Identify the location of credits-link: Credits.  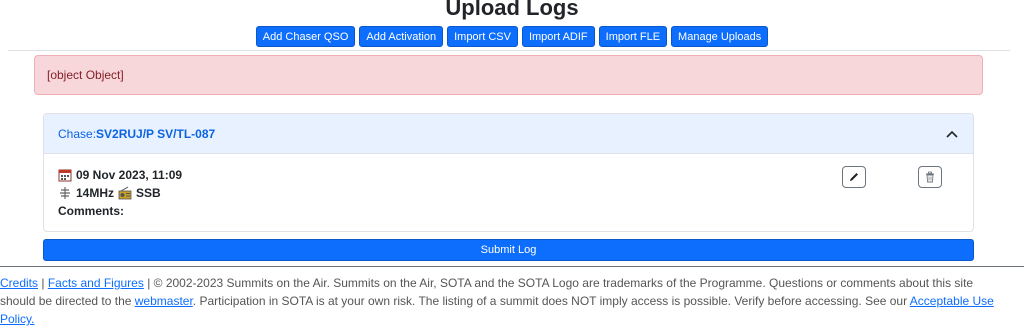
(19, 283).